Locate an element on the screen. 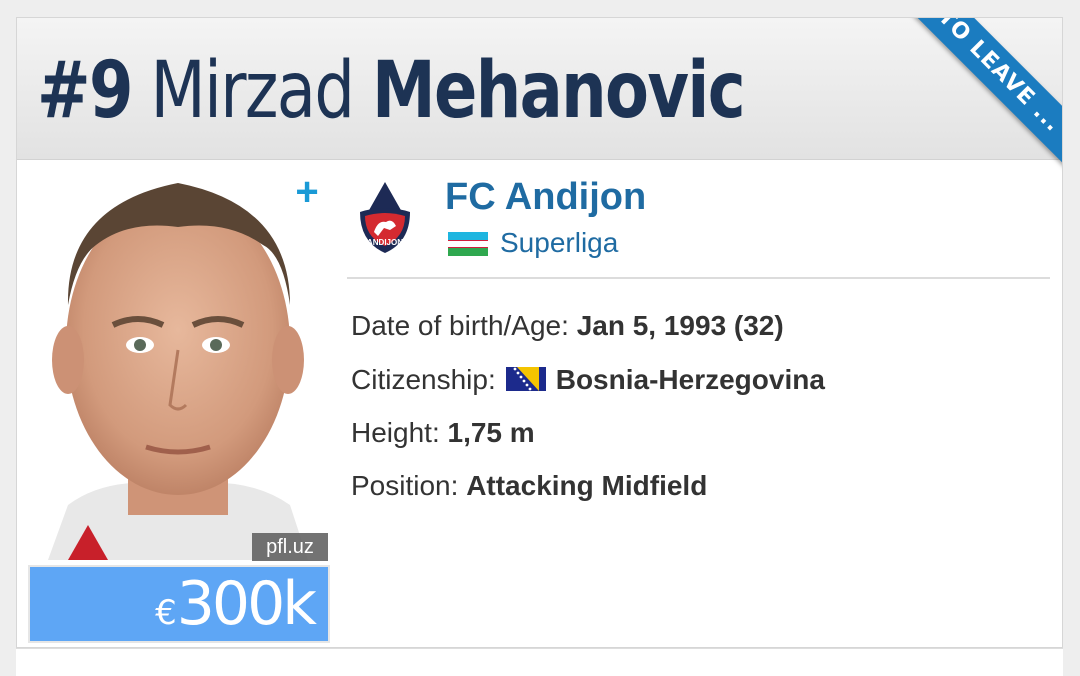 The height and width of the screenshot is (676, 1080). dob-row: Date of birth/Age: Jan 5, 1993 (32) is located at coordinates (567, 326).